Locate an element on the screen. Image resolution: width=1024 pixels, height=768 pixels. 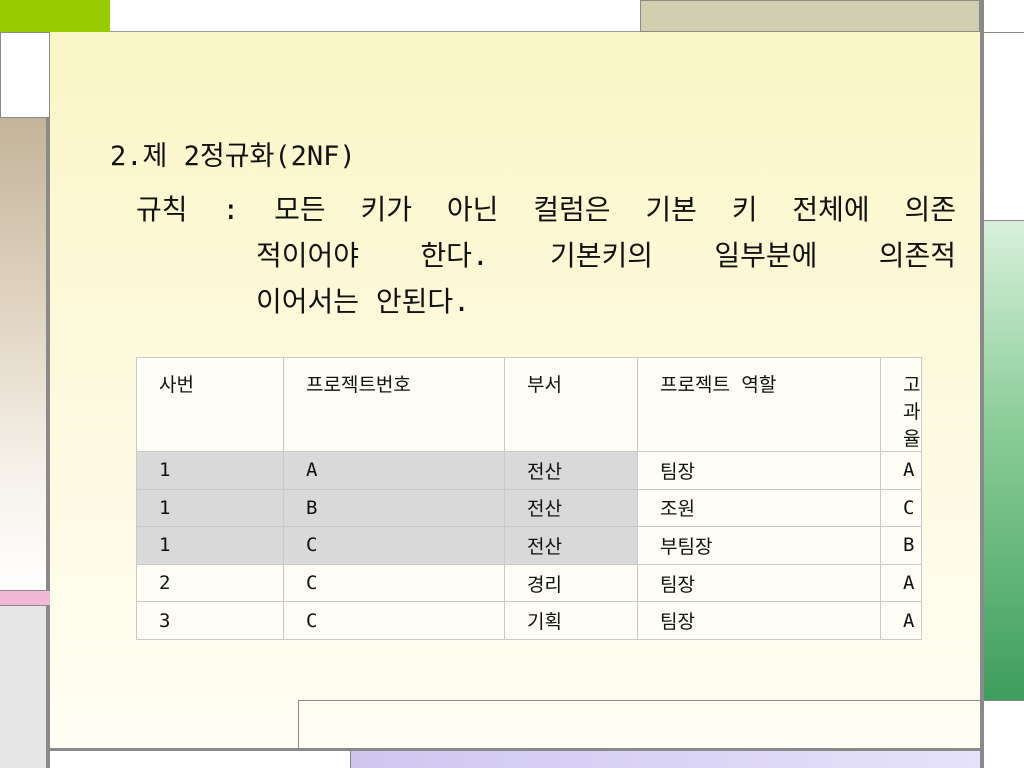
left-tan-gradient-bar is located at coordinates (25, 354).